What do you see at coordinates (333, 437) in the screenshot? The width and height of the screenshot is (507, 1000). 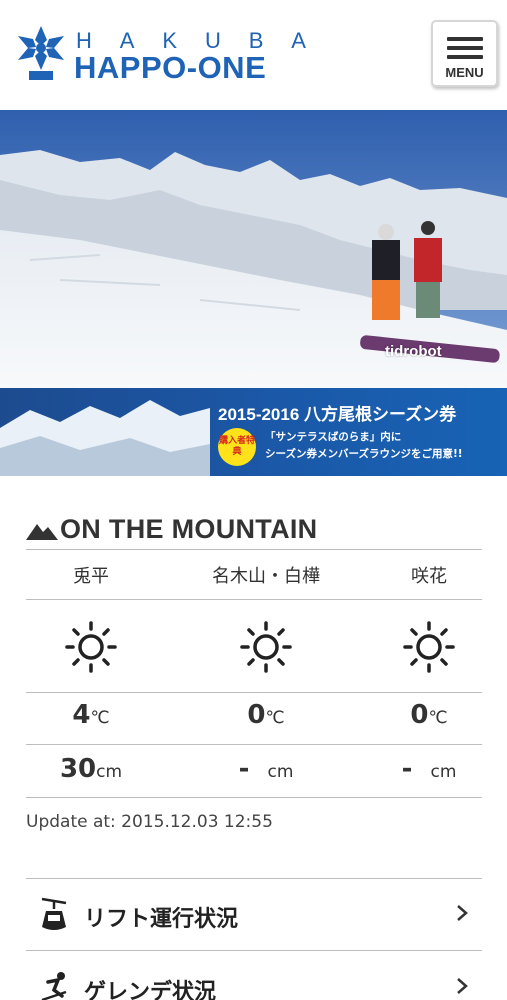 I see `banner-text-line1: 「サンテラスばのらま」内に` at bounding box center [333, 437].